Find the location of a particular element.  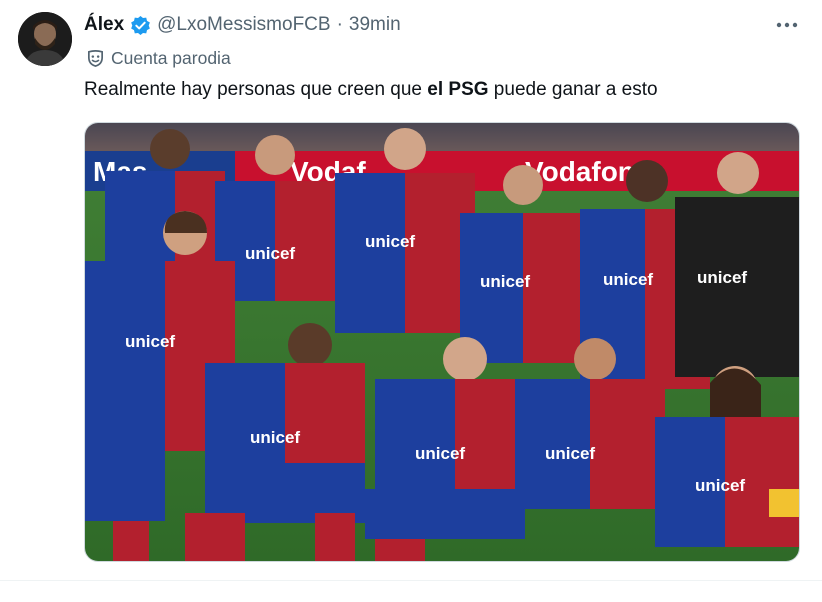

display-name: Álex is located at coordinates (104, 25).